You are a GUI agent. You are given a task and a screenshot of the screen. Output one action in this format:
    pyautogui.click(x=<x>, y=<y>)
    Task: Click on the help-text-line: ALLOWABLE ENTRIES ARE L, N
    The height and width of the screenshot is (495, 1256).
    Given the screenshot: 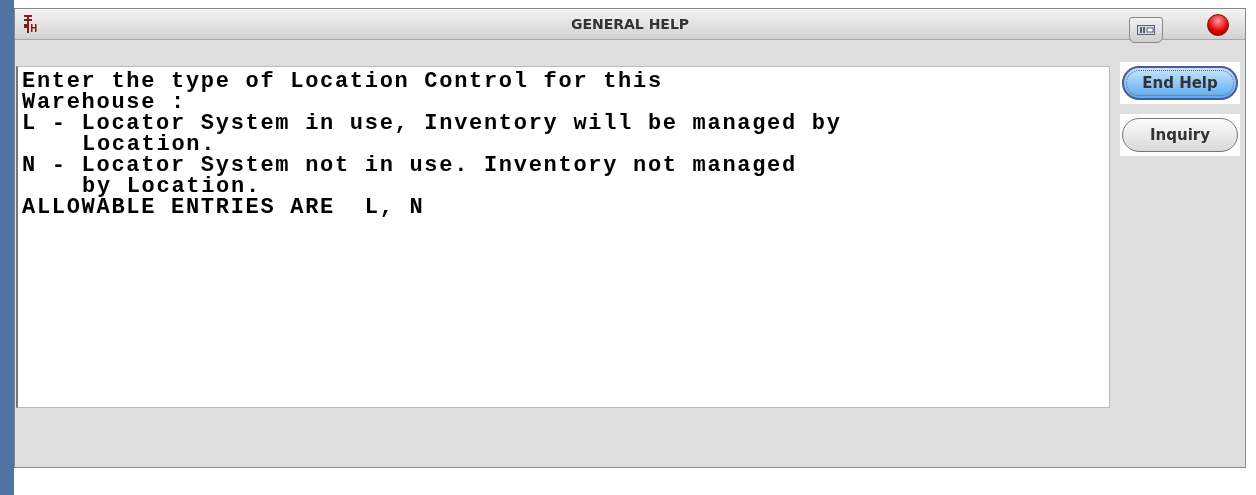 What is the action you would take?
    pyautogui.click(x=224, y=207)
    